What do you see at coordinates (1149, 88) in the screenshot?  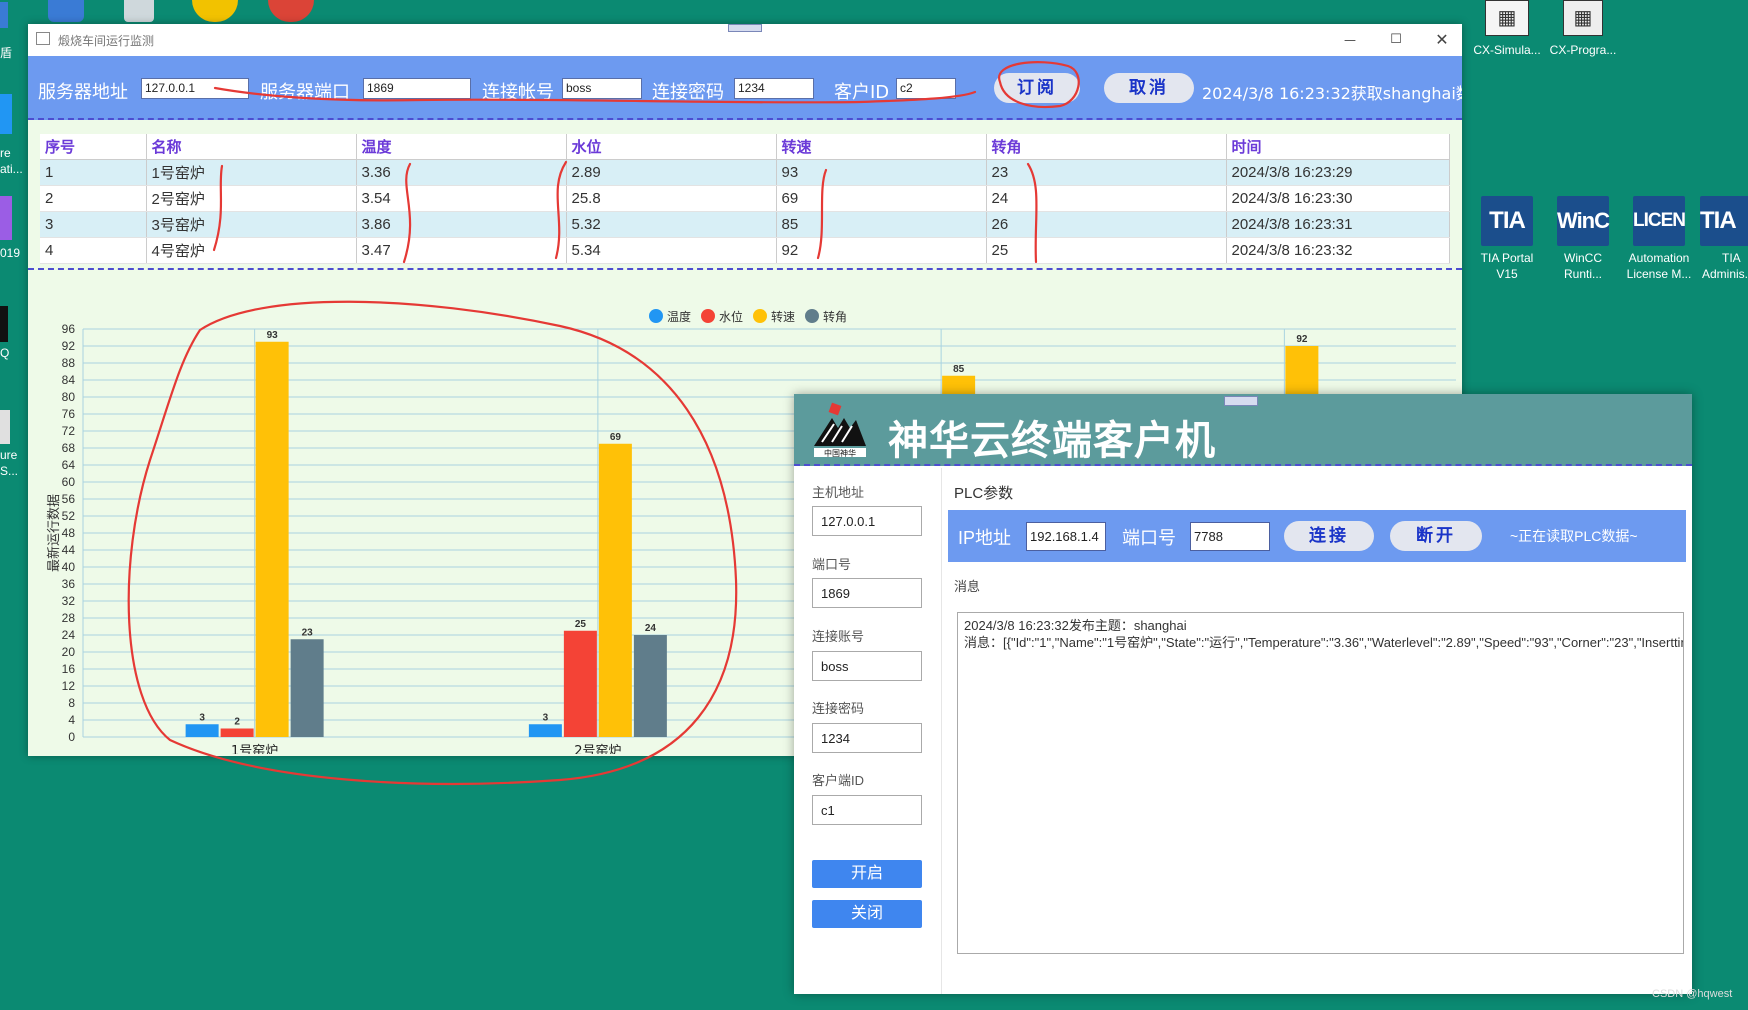 I see `cancel-button: 取消` at bounding box center [1149, 88].